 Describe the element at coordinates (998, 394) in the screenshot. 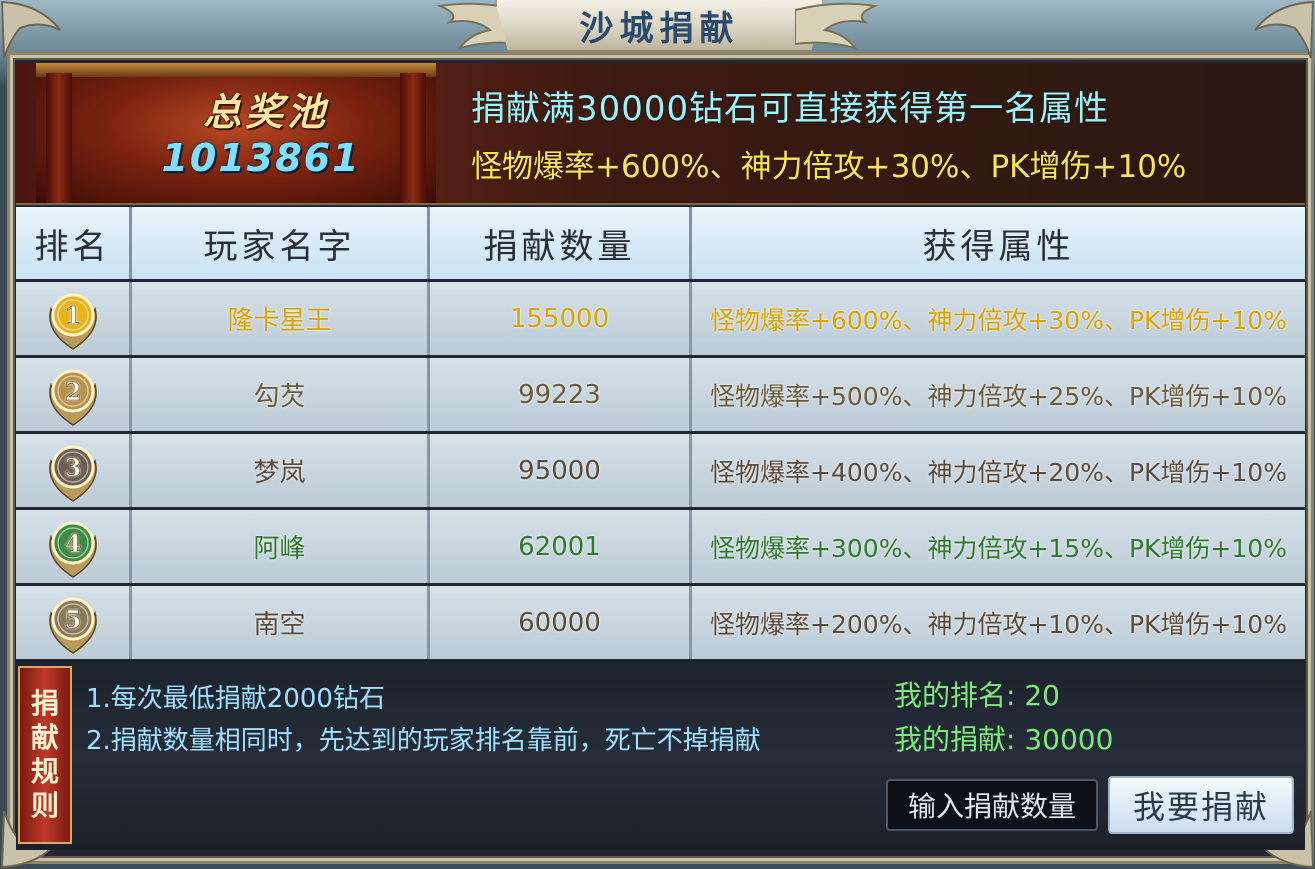

I see `player-attributes: 怪物爆率+500%、神力倍攻+25%、PK增伤+10%` at that location.